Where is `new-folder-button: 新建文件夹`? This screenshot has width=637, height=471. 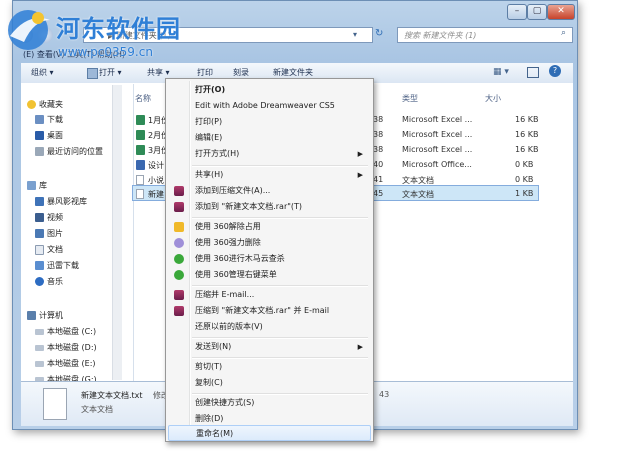
new-folder-button: 新建文件夹 is located at coordinates (293, 72).